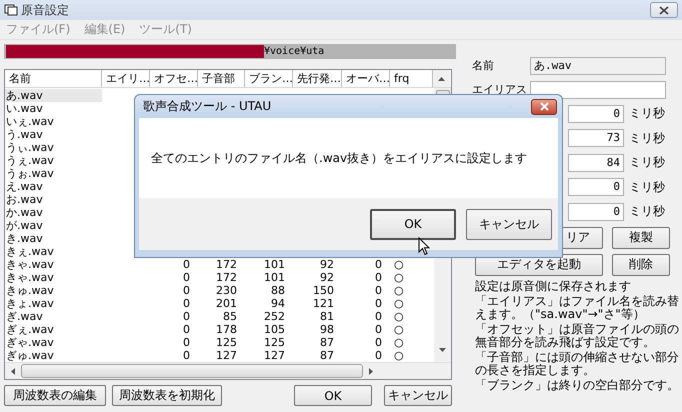  I want to click on table-cell-text: 88, so click(278, 290).